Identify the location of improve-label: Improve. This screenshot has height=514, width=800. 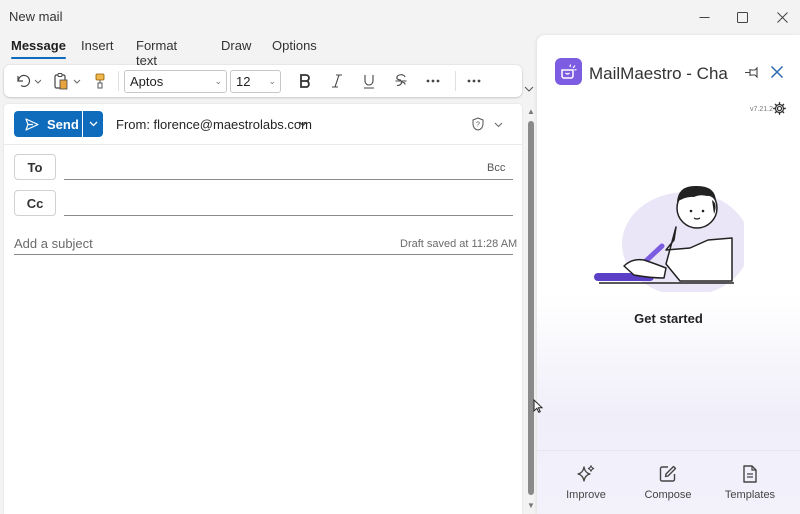
(586, 495).